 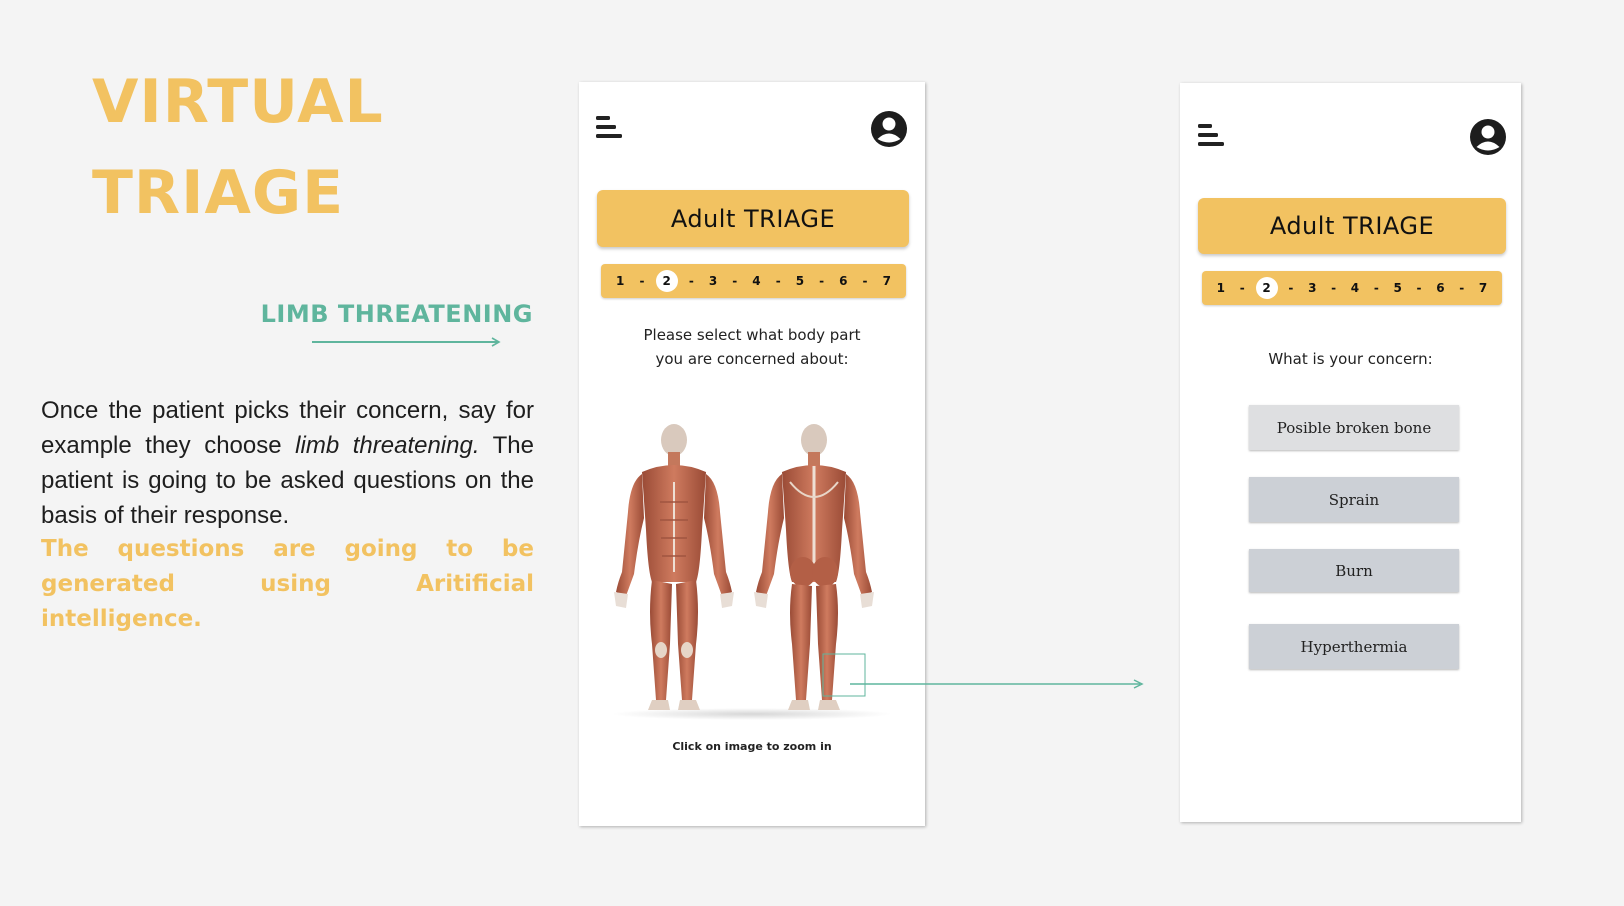 What do you see at coordinates (218, 193) in the screenshot?
I see `title-line-2: TRIAGE` at bounding box center [218, 193].